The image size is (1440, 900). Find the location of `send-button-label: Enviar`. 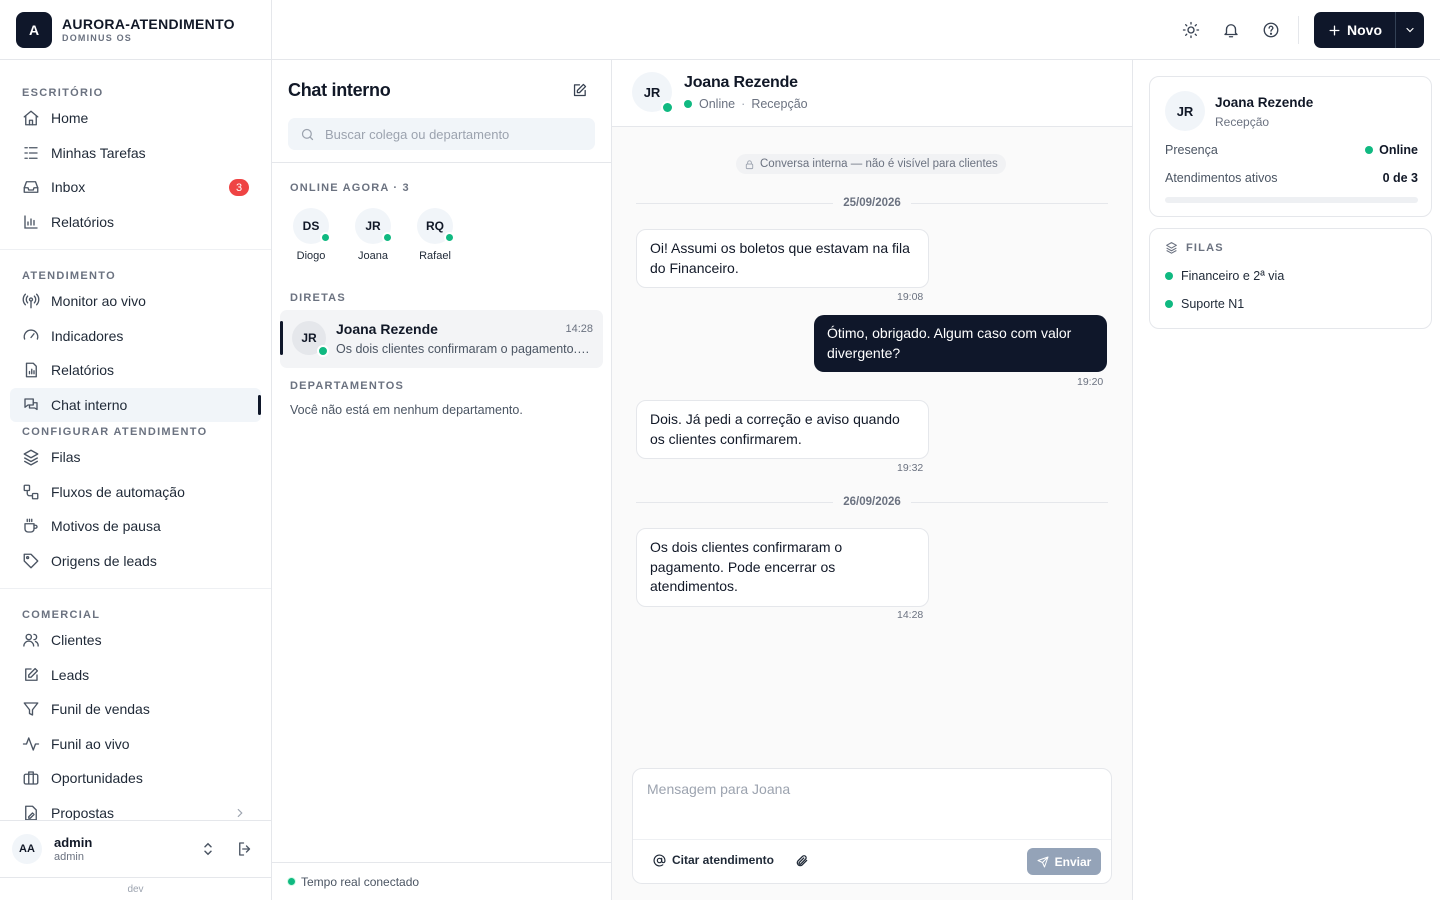

send-button-label: Enviar is located at coordinates (1073, 861).